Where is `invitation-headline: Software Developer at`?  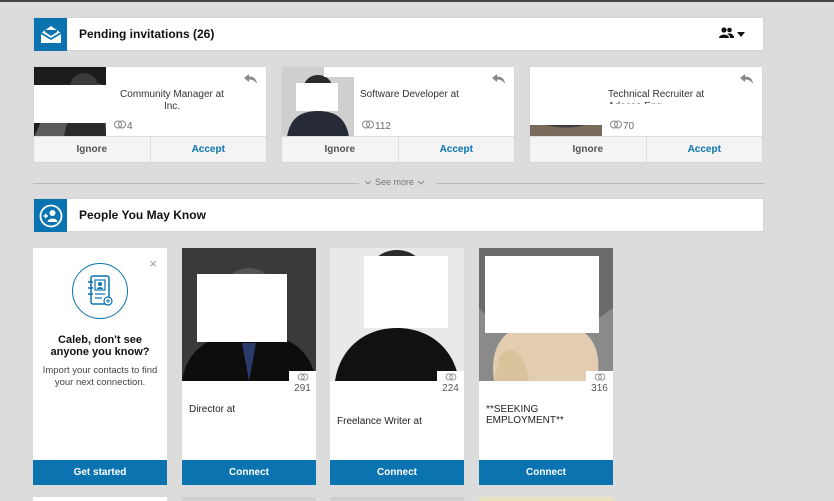
invitation-headline: Software Developer at is located at coordinates (409, 94).